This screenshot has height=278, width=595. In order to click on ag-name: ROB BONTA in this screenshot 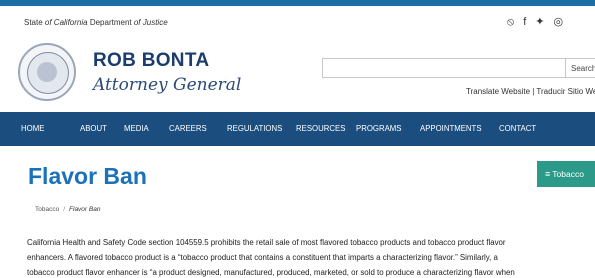, I will do `click(151, 61)`.